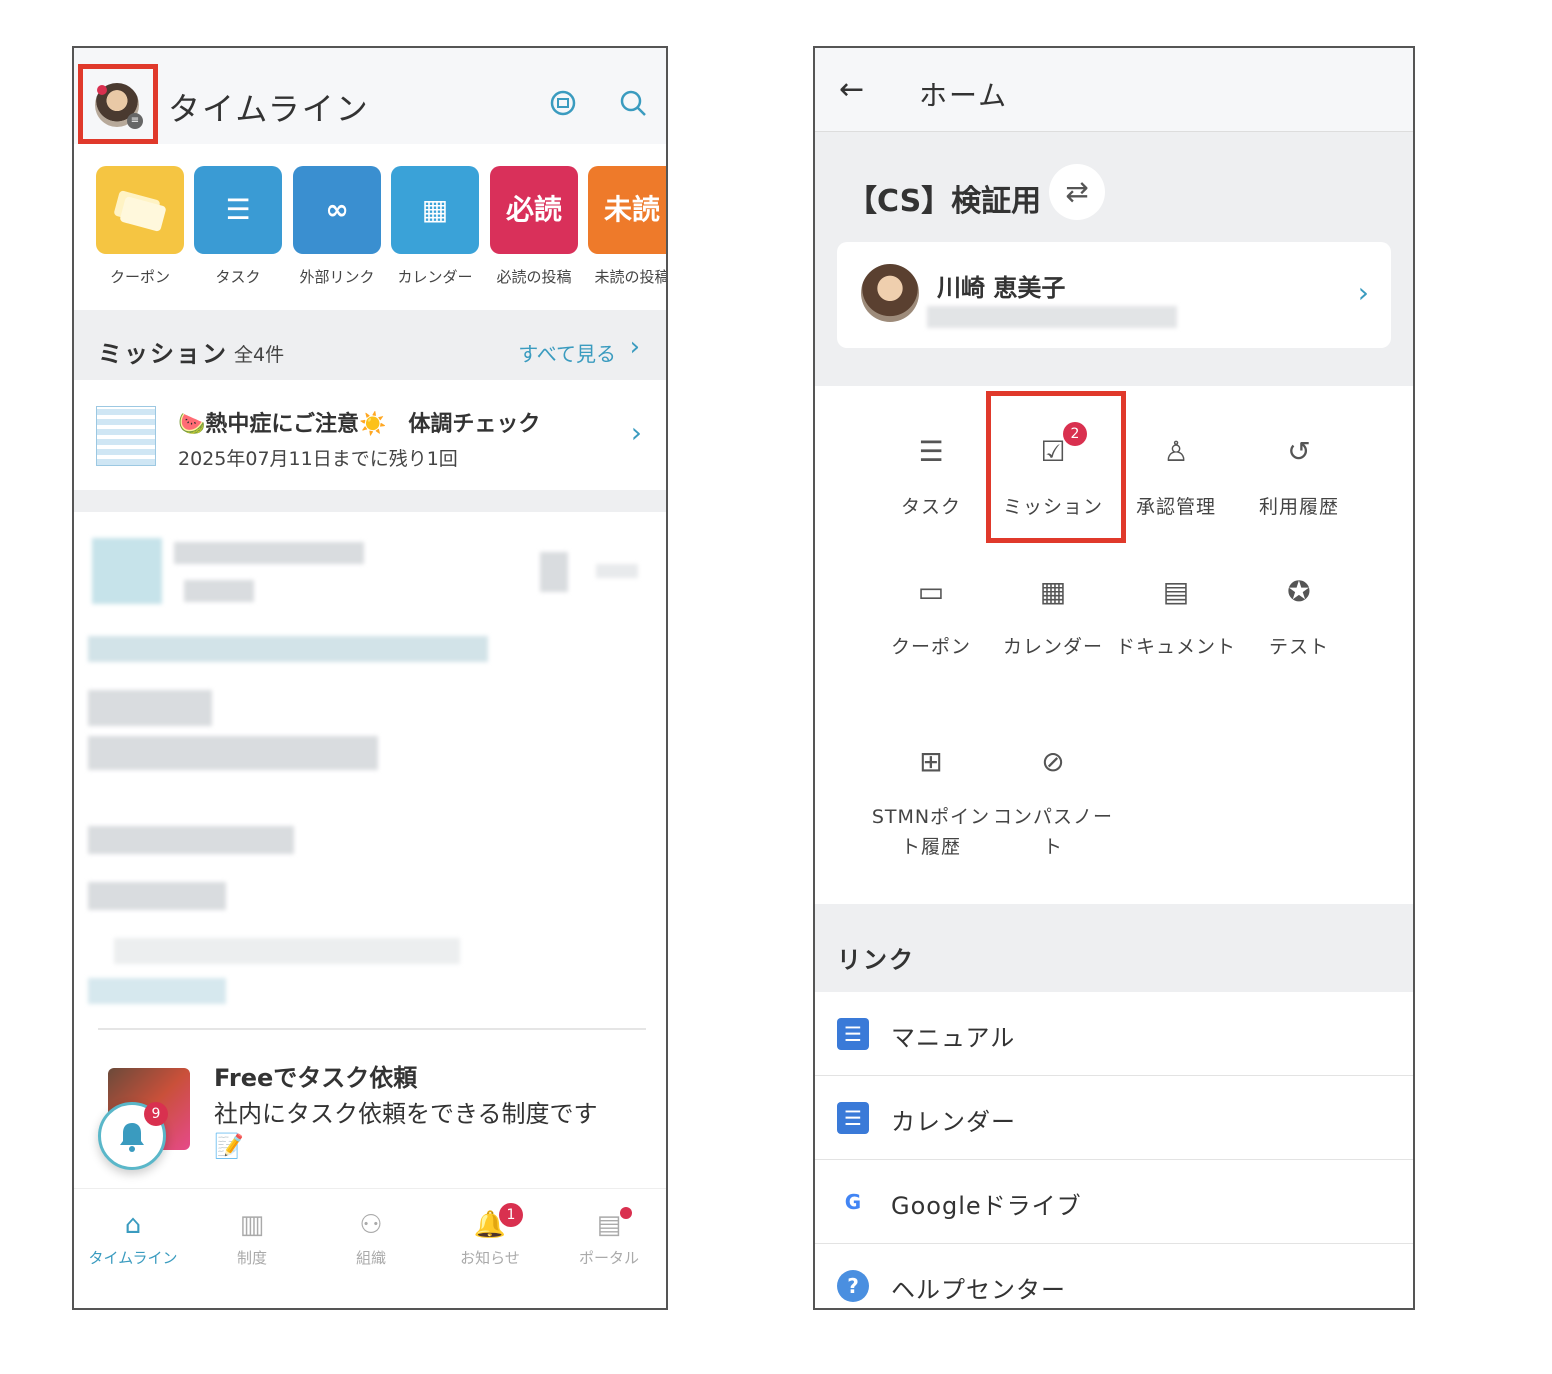 The height and width of the screenshot is (1374, 1552). What do you see at coordinates (1056, 467) in the screenshot?
I see `highlight-box` at bounding box center [1056, 467].